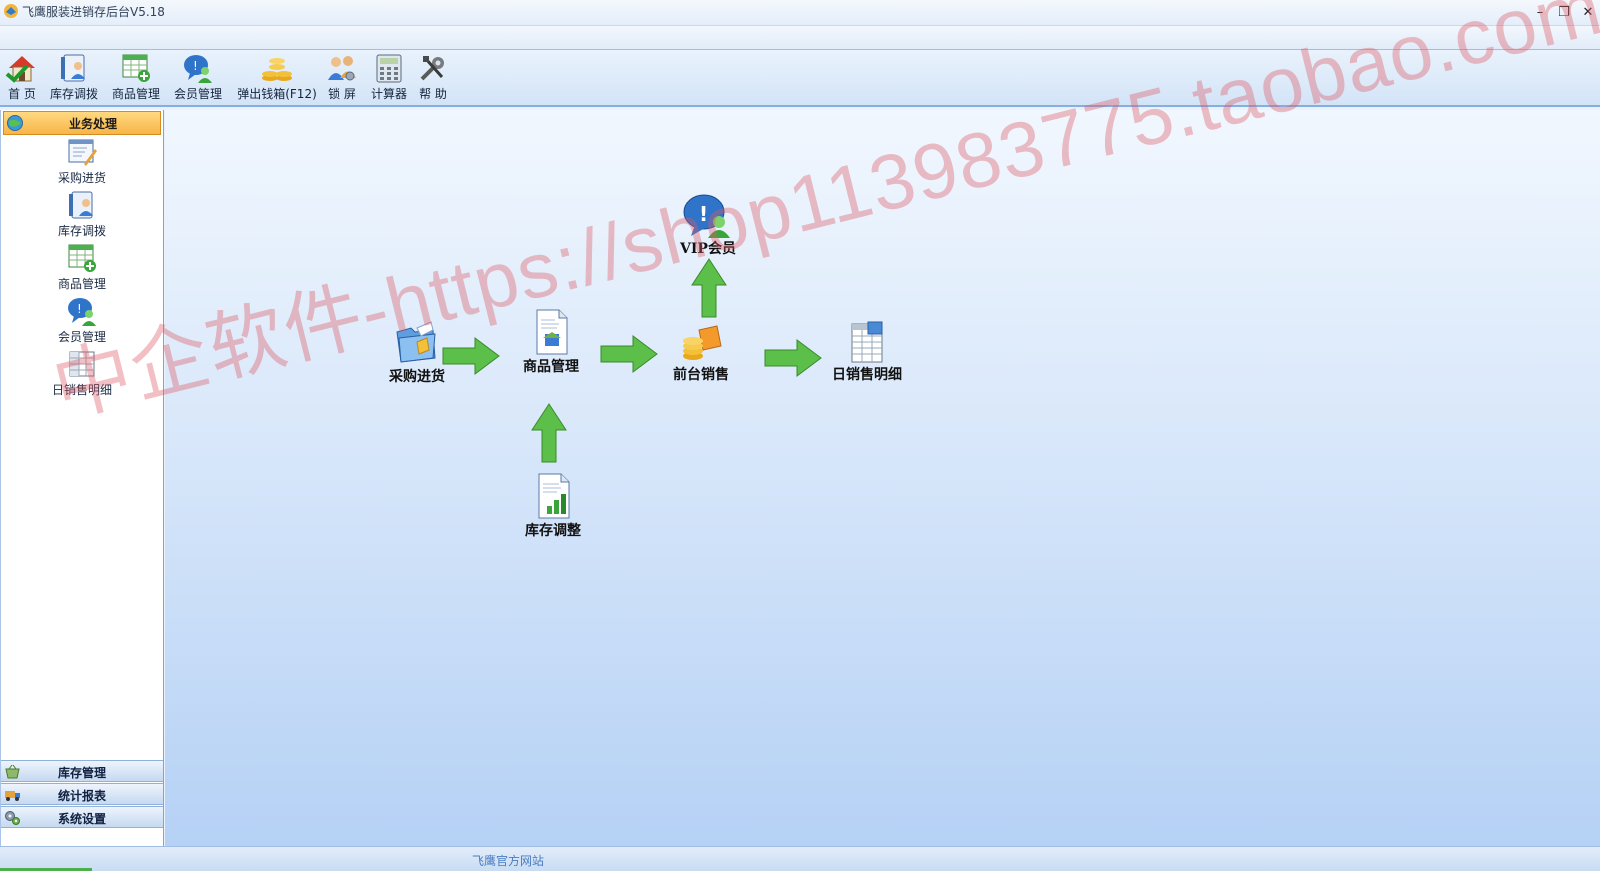 The width and height of the screenshot is (1600, 871). I want to click on business-section-title: 业务处理, so click(92, 124).